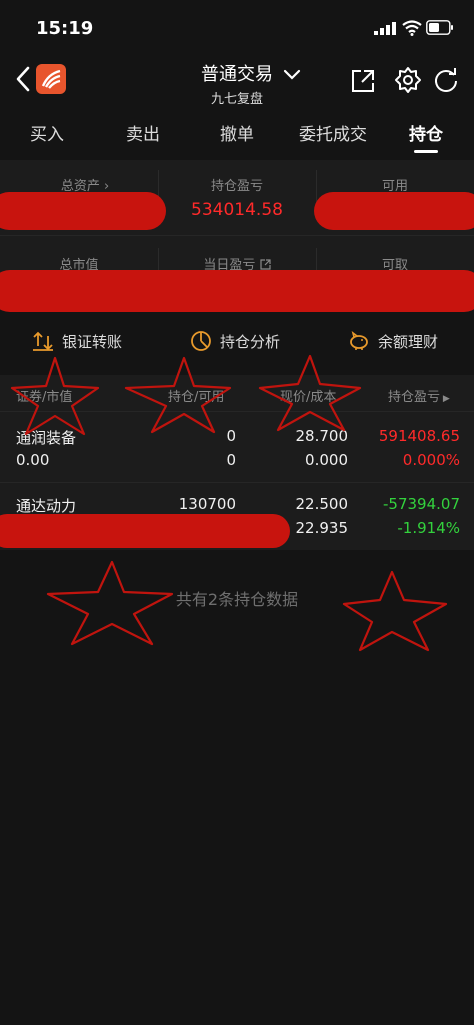 This screenshot has width=474, height=1025. I want to click on pie-chart-icon, so click(201, 341).